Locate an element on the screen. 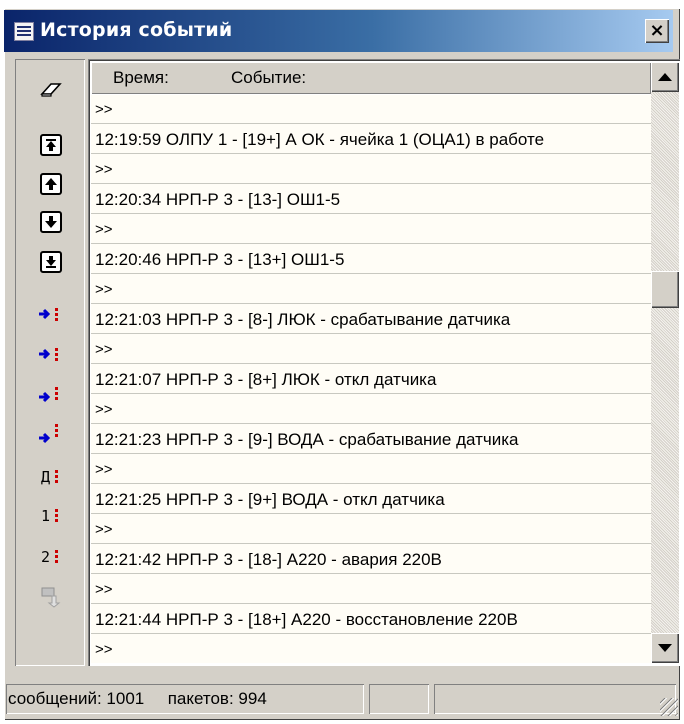 This screenshot has width=684, height=724. scroll-to-top-icon is located at coordinates (51, 145).